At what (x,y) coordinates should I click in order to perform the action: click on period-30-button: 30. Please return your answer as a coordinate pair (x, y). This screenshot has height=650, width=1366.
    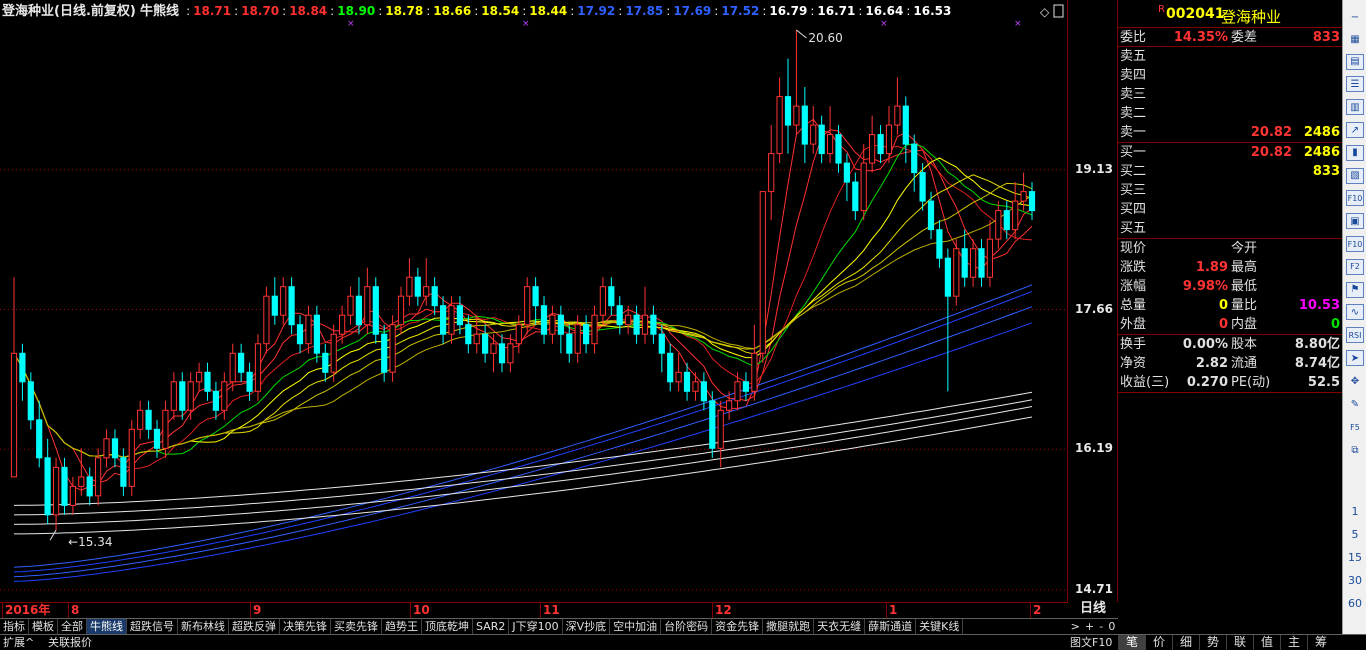
    Looking at the image, I should click on (1355, 580).